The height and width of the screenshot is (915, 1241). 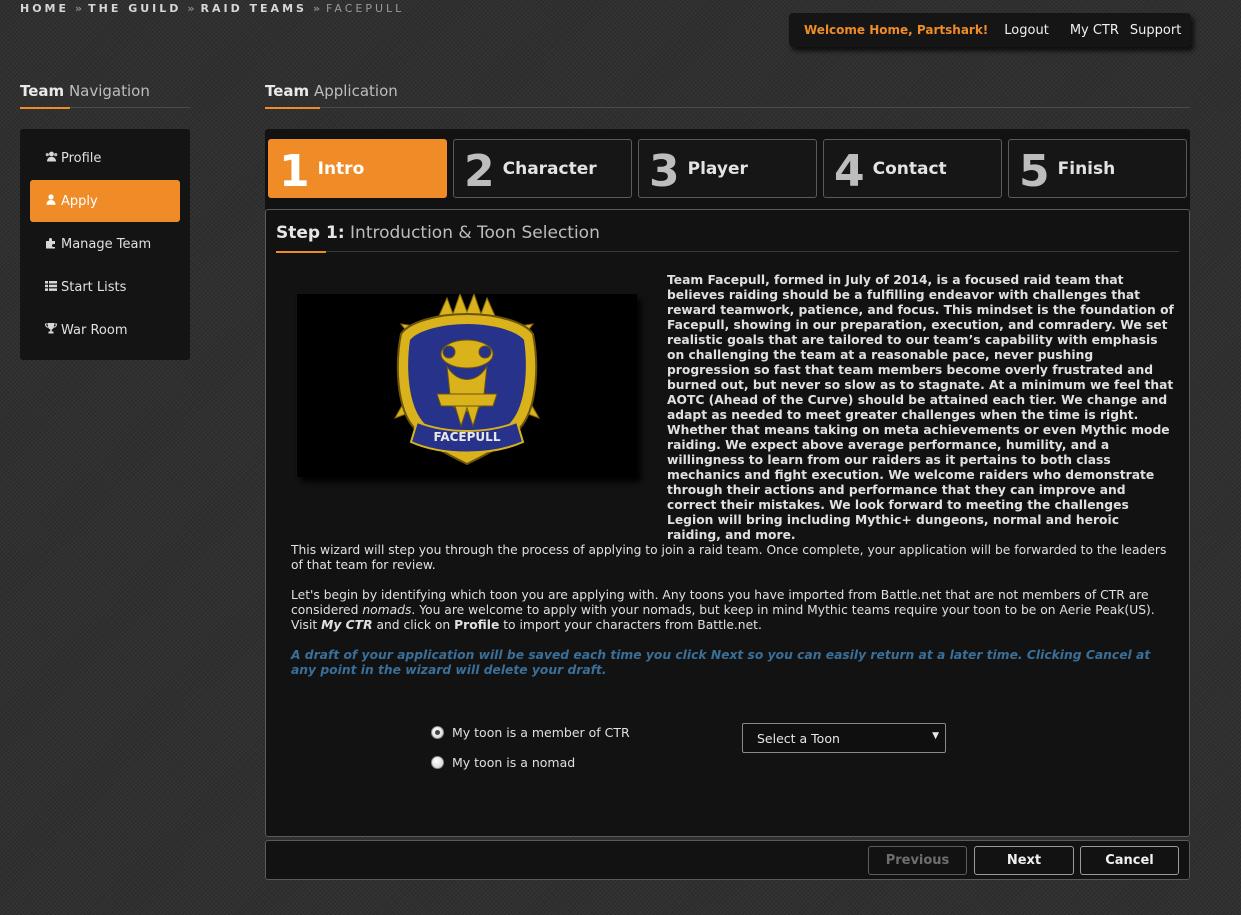 I want to click on sidebar-heading: Team Navigation, so click(x=85, y=91).